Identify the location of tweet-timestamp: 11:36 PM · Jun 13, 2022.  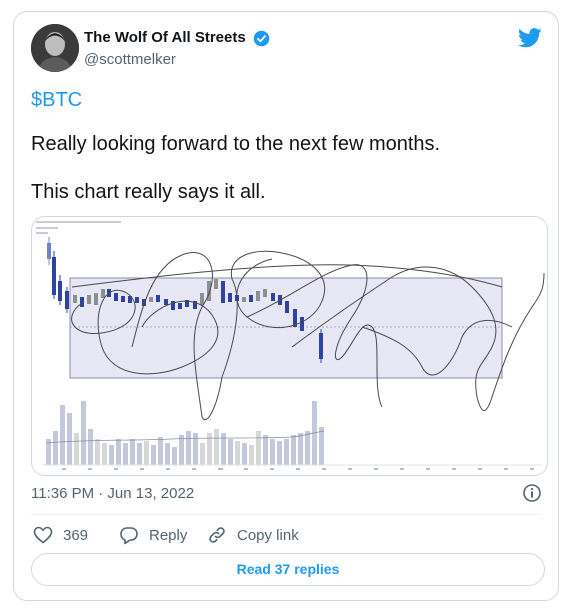
(112, 493).